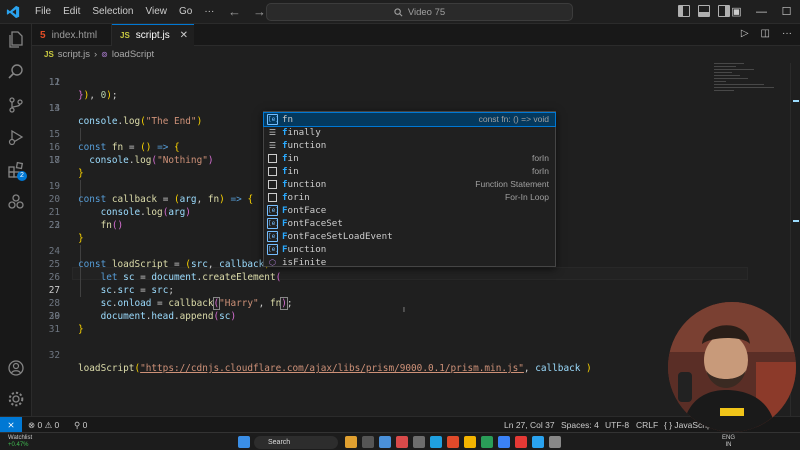  Describe the element at coordinates (409, 197) in the screenshot. I see `suggestion-item: forin For-In Loop` at that location.